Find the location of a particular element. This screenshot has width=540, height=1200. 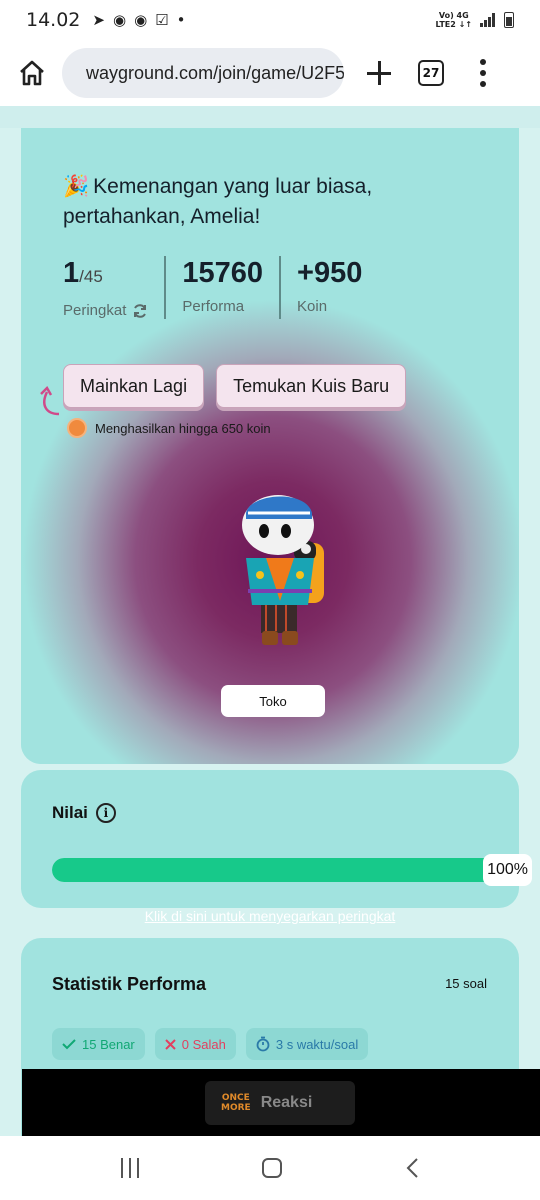

browser-toolbar: wayground.com/join/game/U2F5 27 is located at coordinates (270, 73).